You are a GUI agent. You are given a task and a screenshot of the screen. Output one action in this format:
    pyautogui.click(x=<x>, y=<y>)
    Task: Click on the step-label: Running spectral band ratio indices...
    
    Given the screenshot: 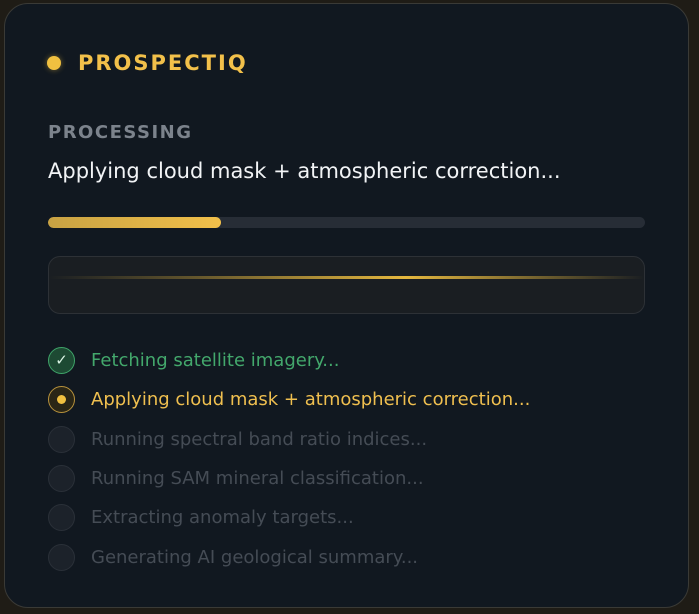 What is the action you would take?
    pyautogui.click(x=259, y=439)
    